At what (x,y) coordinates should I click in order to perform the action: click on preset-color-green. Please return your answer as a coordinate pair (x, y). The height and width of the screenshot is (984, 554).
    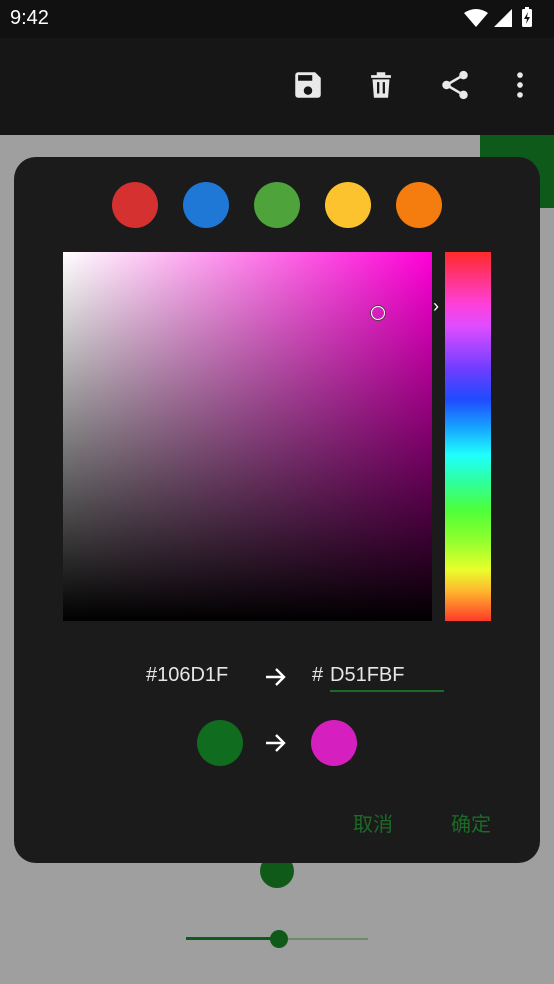
    Looking at the image, I should click on (277, 205).